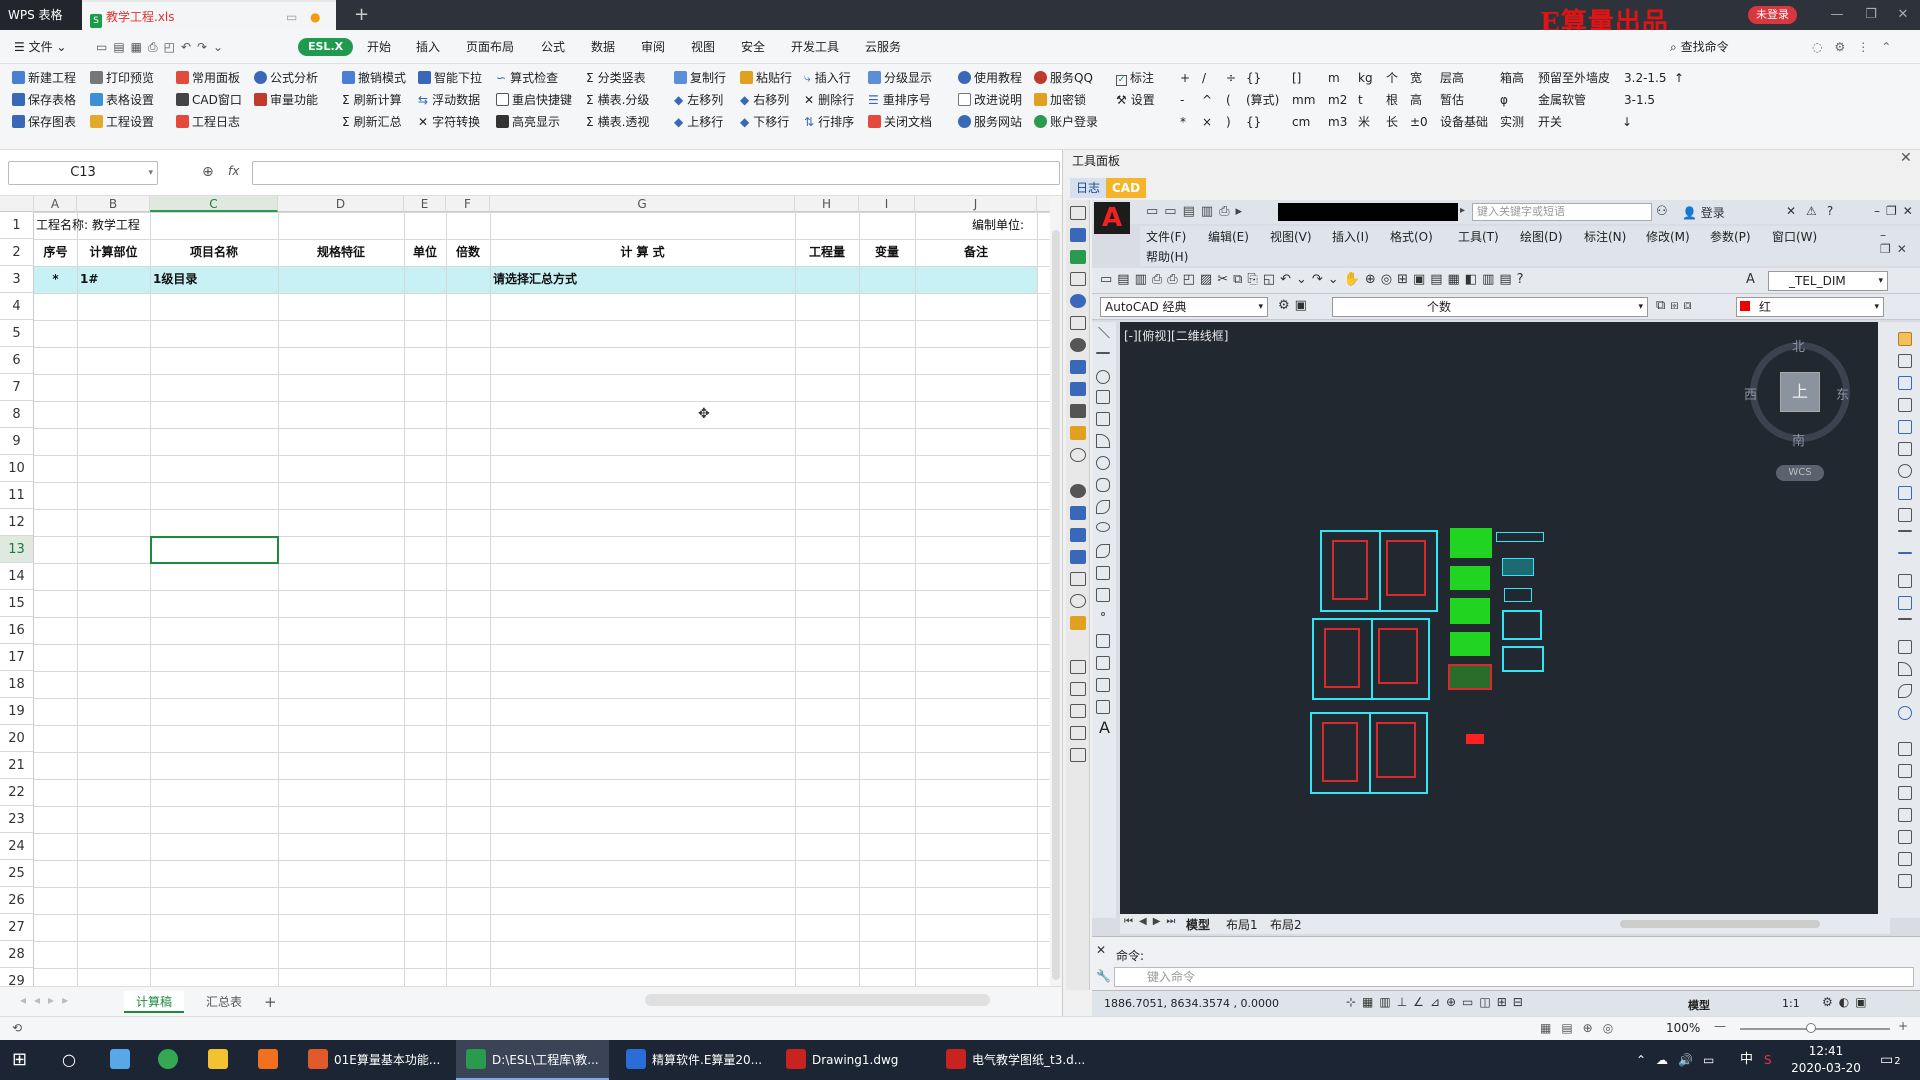  What do you see at coordinates (764, 100) in the screenshot?
I see `move-col-right-button: ◆ 右移列` at bounding box center [764, 100].